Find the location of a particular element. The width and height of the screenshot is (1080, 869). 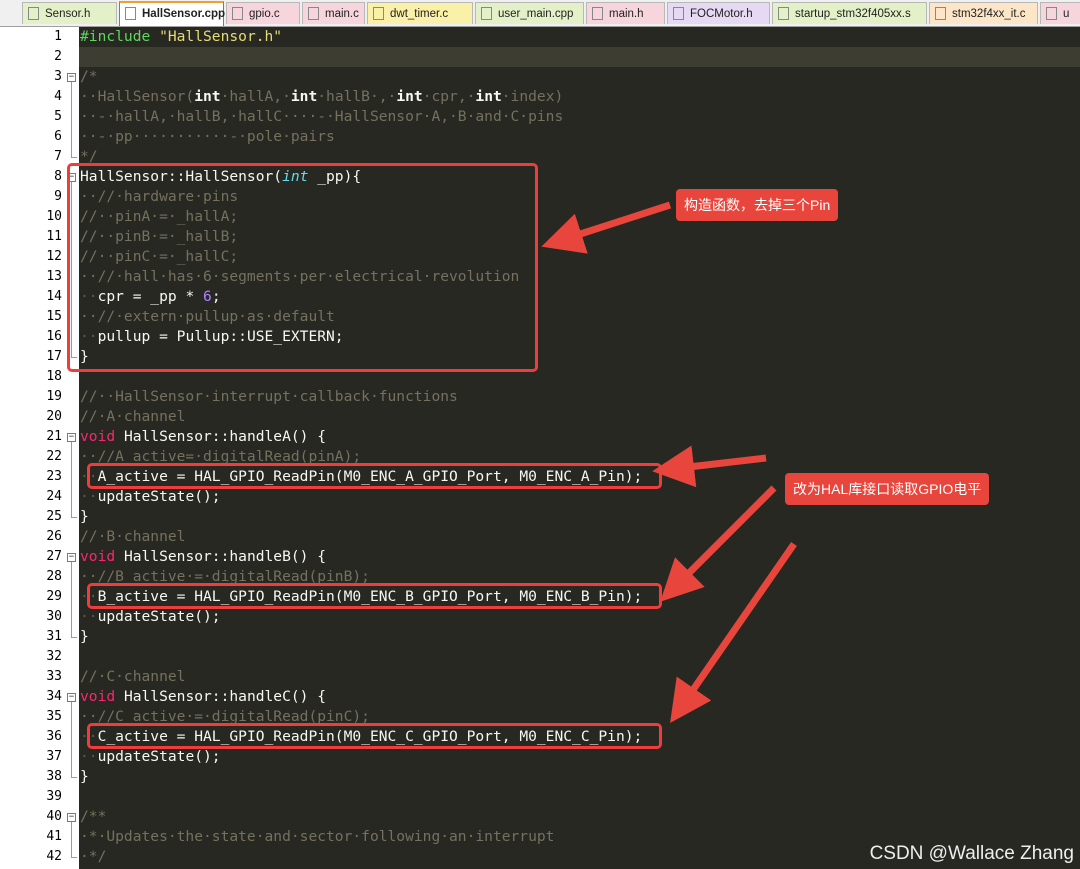

watermark: CSDN @Wallace Zhang is located at coordinates (971, 853).